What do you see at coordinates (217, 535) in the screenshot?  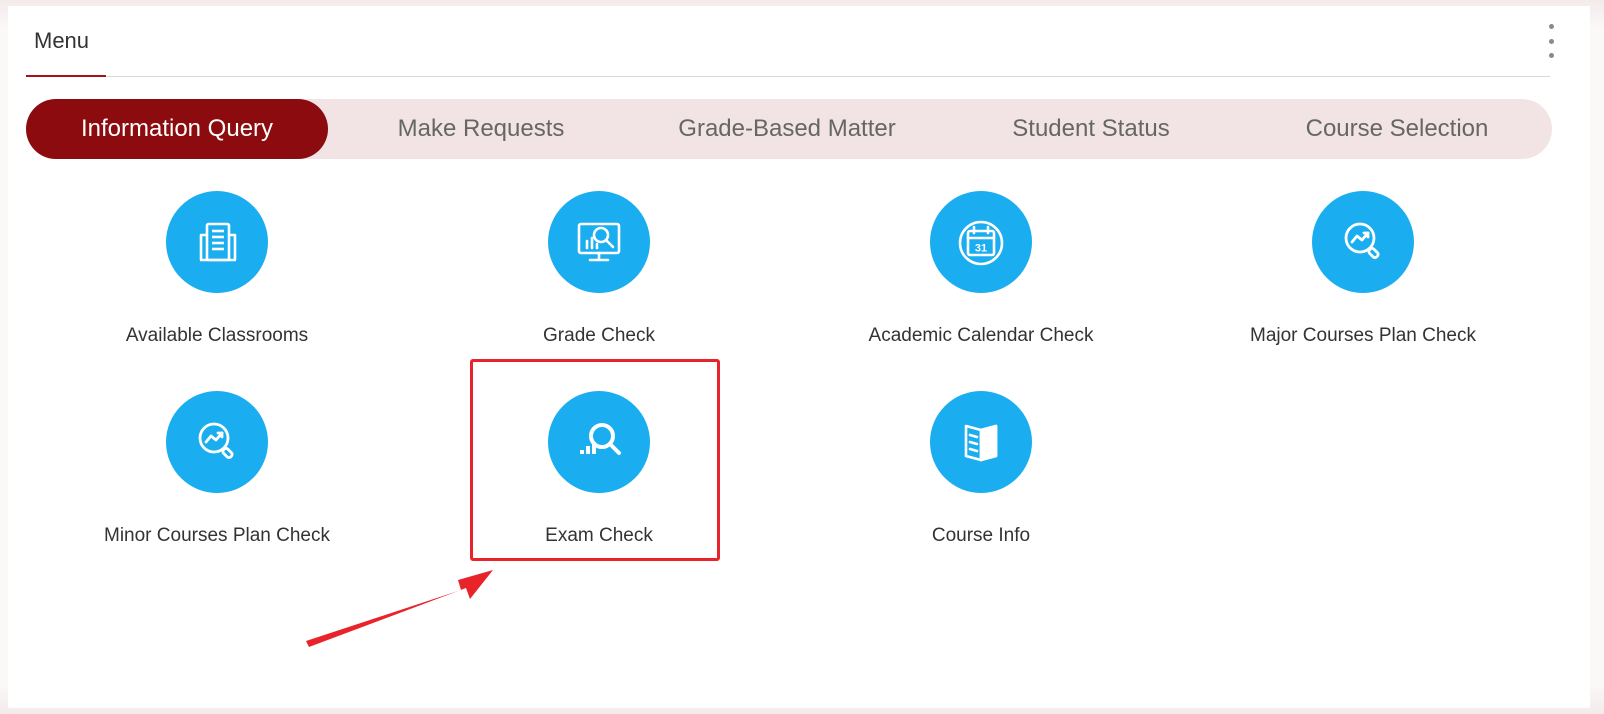 I see `tile-label: Minor Courses Plan Check` at bounding box center [217, 535].